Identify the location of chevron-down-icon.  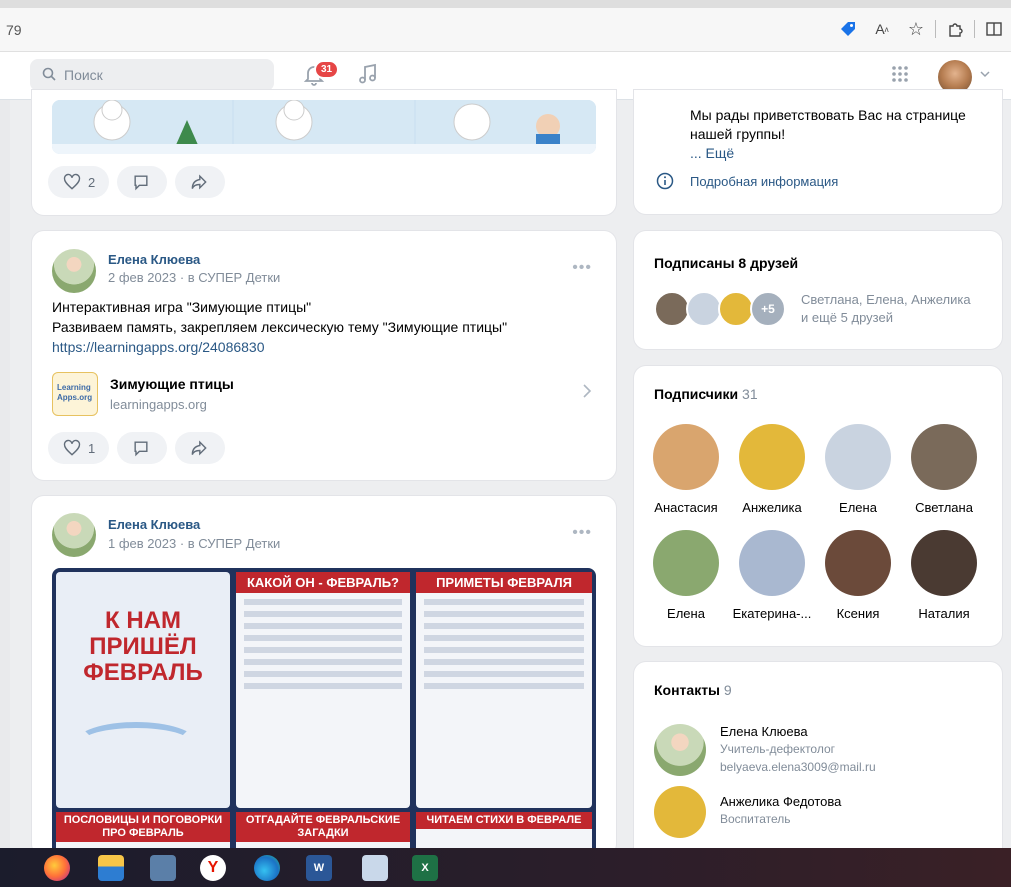
(985, 75).